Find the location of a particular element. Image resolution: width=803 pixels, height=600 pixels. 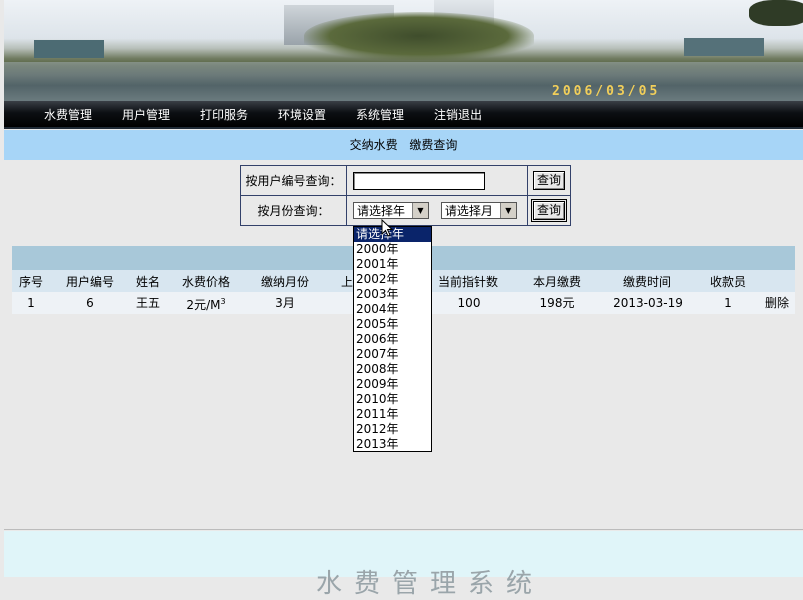

col-cashier: 收款员 is located at coordinates (728, 282).